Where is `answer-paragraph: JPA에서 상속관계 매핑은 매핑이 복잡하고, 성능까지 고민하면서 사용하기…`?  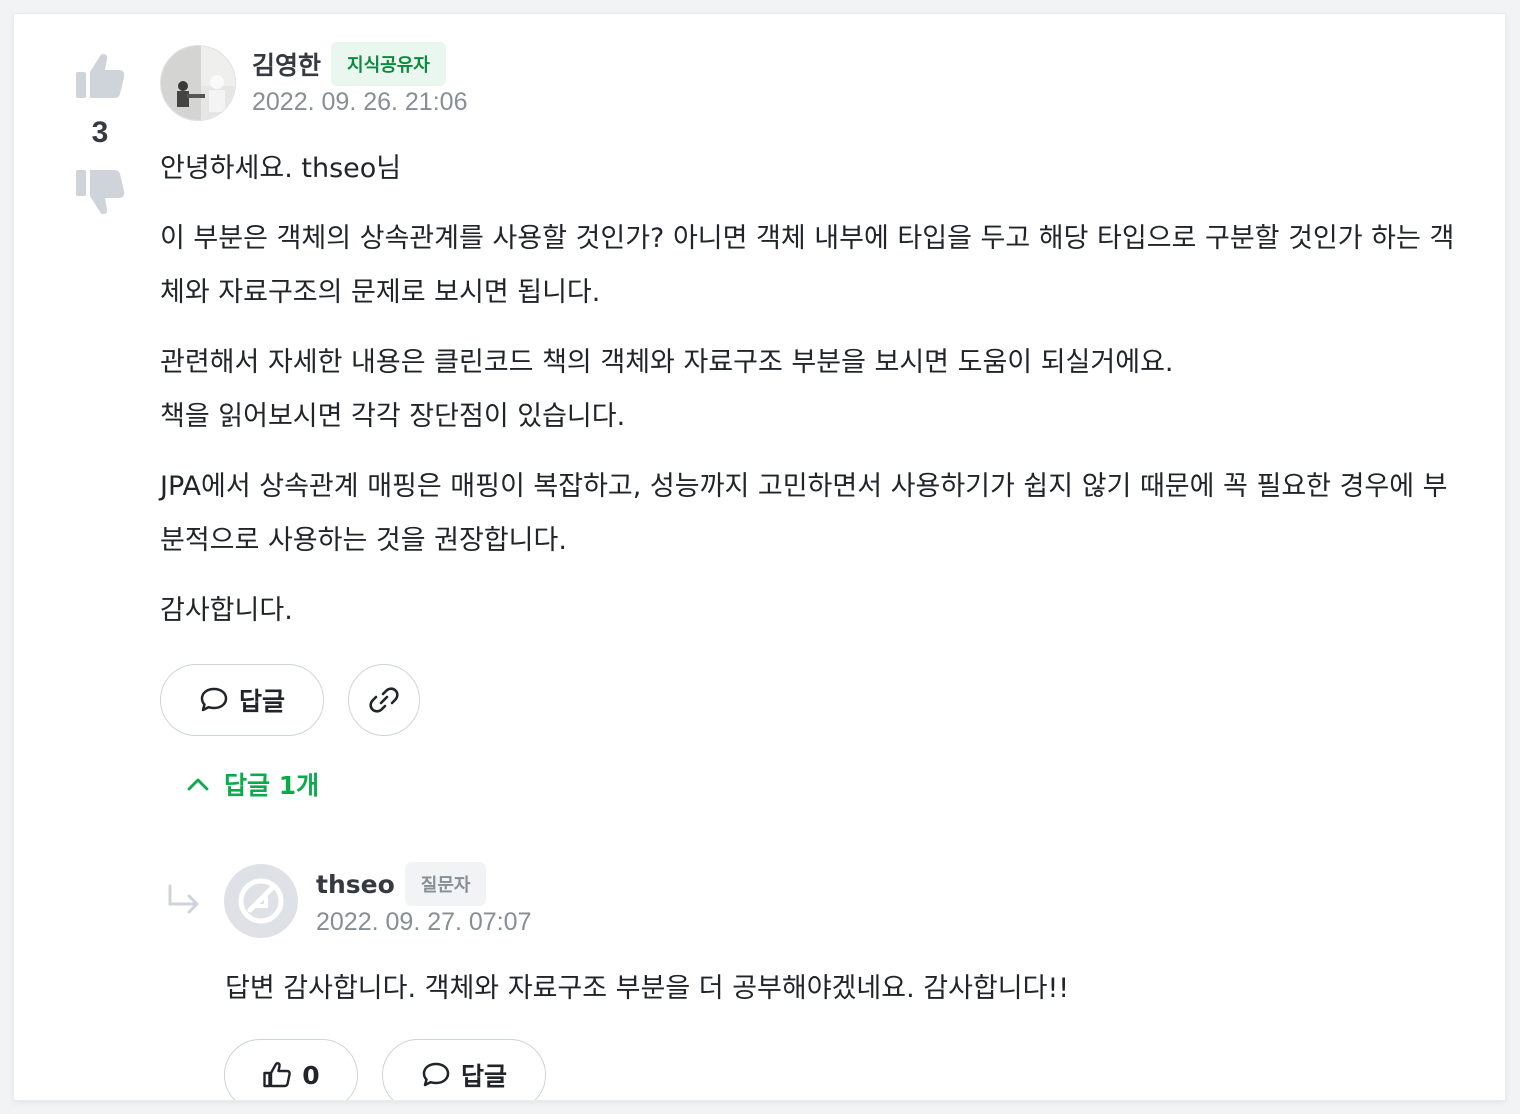 answer-paragraph: JPA에서 상속관계 매핑은 매핑이 복잡하고, 성능까지 고민하면서 사용하기… is located at coordinates (804, 513).